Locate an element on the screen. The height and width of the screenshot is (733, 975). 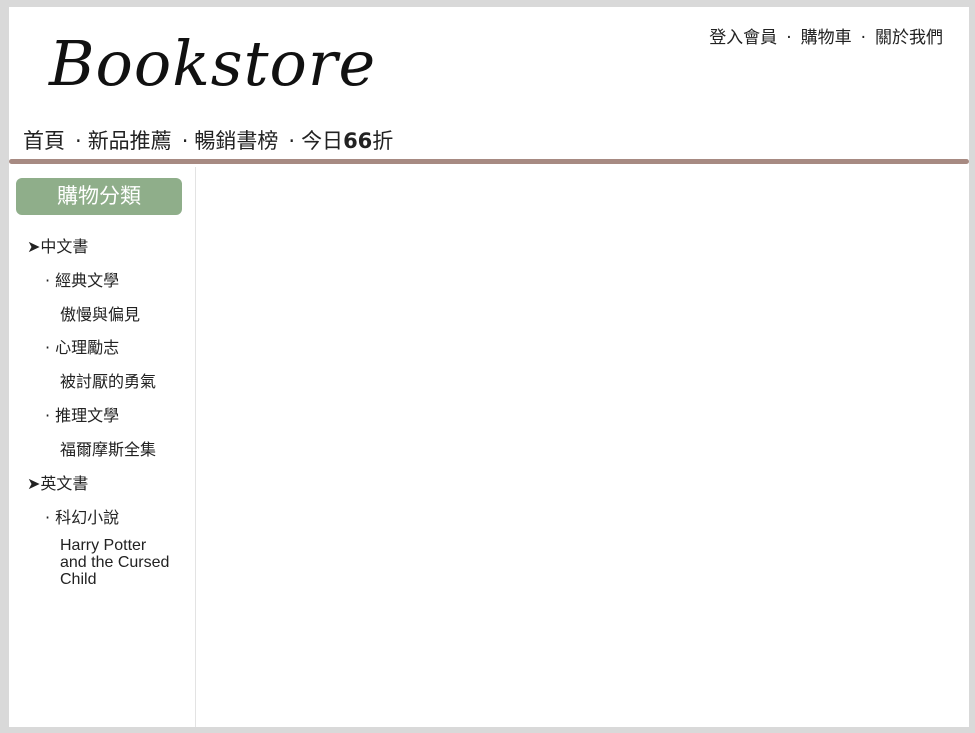
sidebar-title: 購物分類 is located at coordinates (99, 196).